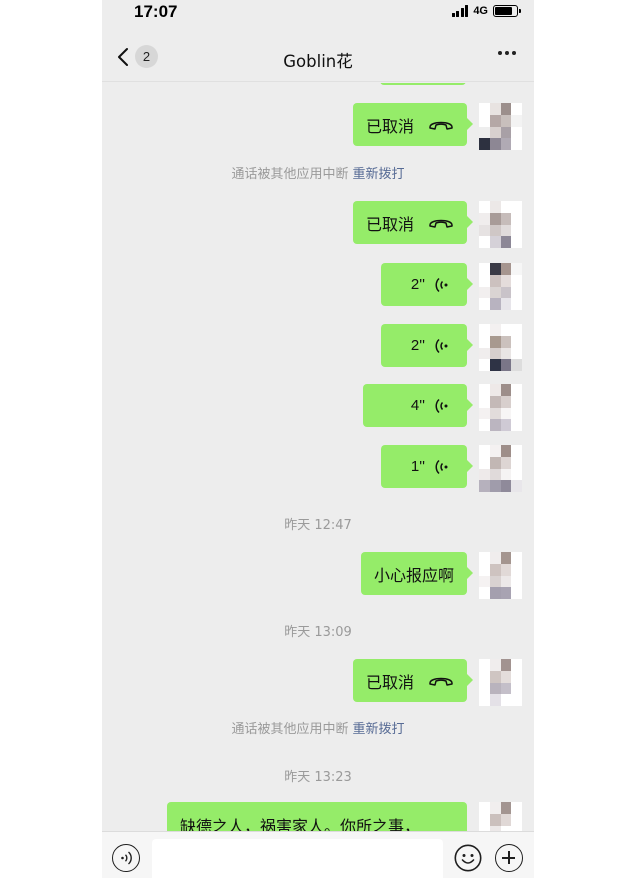 This screenshot has width=621, height=878. What do you see at coordinates (318, 61) in the screenshot?
I see `chat-title: Goblin花` at bounding box center [318, 61].